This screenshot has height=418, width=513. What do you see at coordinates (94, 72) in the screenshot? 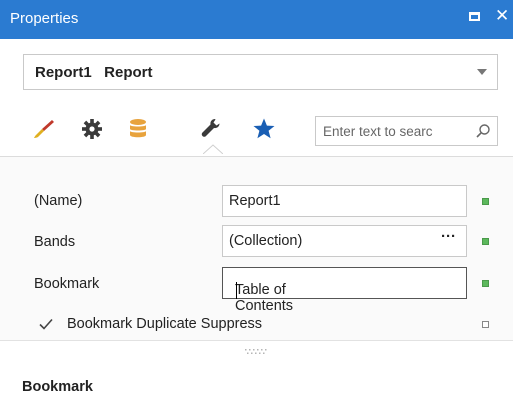
I see `selected-object-label: Report1 Report` at bounding box center [94, 72].